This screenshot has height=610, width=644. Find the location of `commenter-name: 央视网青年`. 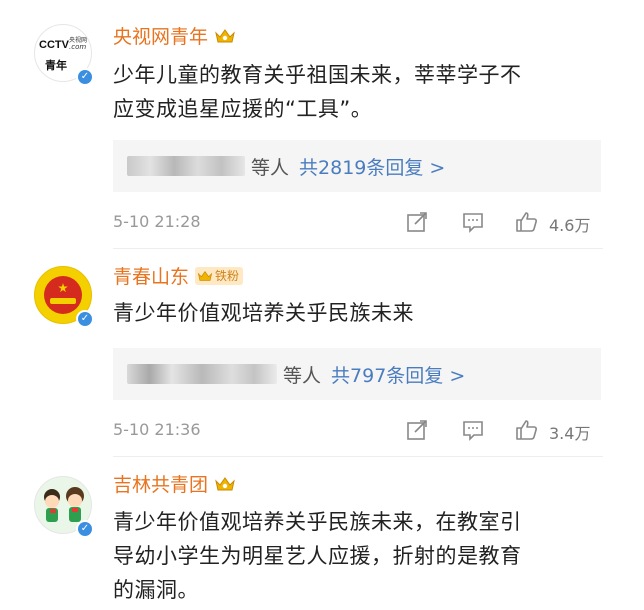

commenter-name: 央视网青年 is located at coordinates (174, 35).